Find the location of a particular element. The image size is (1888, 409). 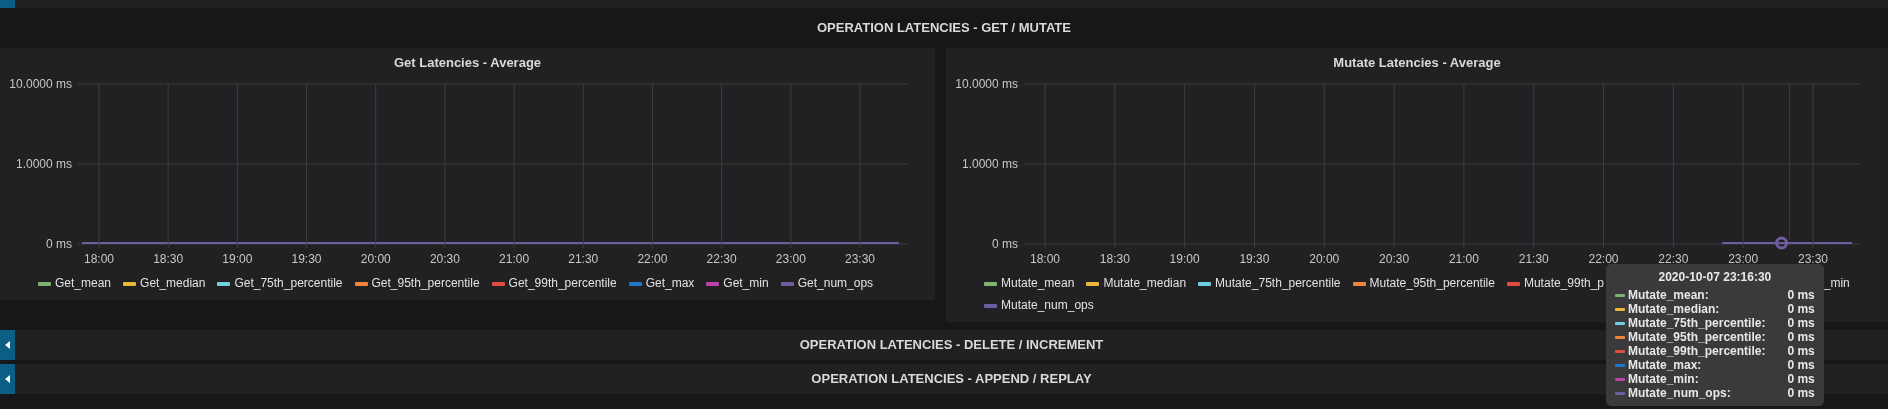

accent-bar is located at coordinates (7, 4).